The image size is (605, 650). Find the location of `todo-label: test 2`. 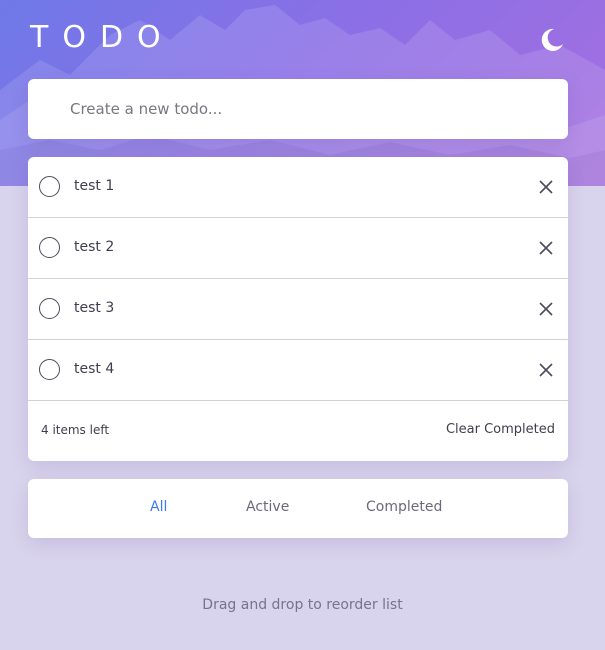

todo-label: test 2 is located at coordinates (94, 247).